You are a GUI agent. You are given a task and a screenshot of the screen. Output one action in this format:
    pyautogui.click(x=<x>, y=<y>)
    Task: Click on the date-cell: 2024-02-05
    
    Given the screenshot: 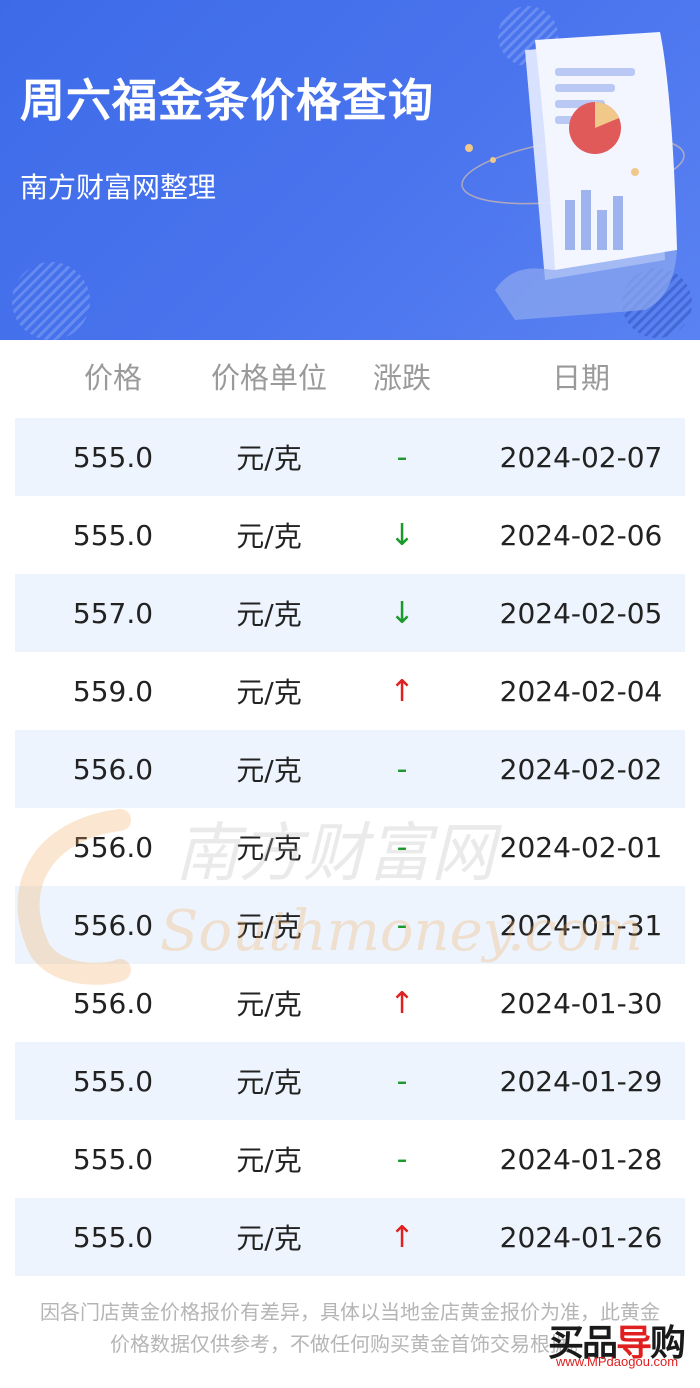 What is the action you would take?
    pyautogui.click(x=581, y=613)
    